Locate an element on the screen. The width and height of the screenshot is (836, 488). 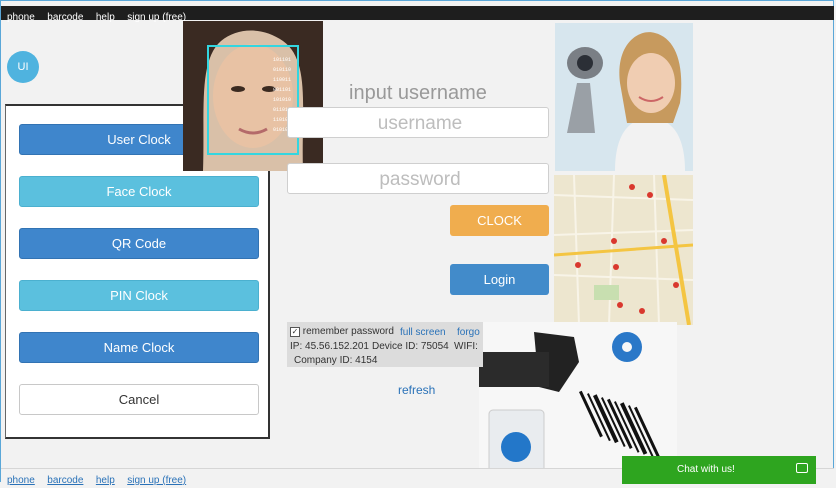
forgot-link: forgo is located at coordinates (468, 332).